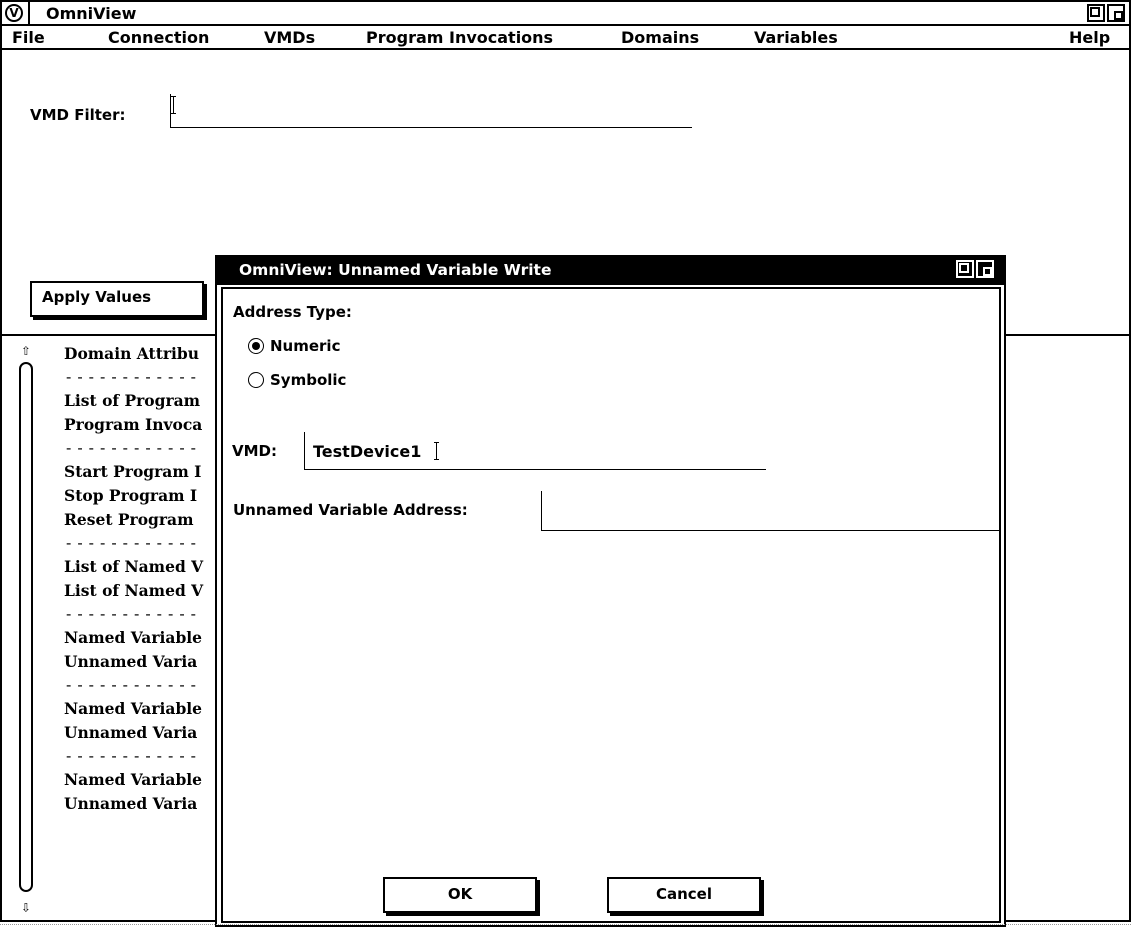 This screenshot has width=1131, height=930. I want to click on menu-help: Help, so click(1089, 37).